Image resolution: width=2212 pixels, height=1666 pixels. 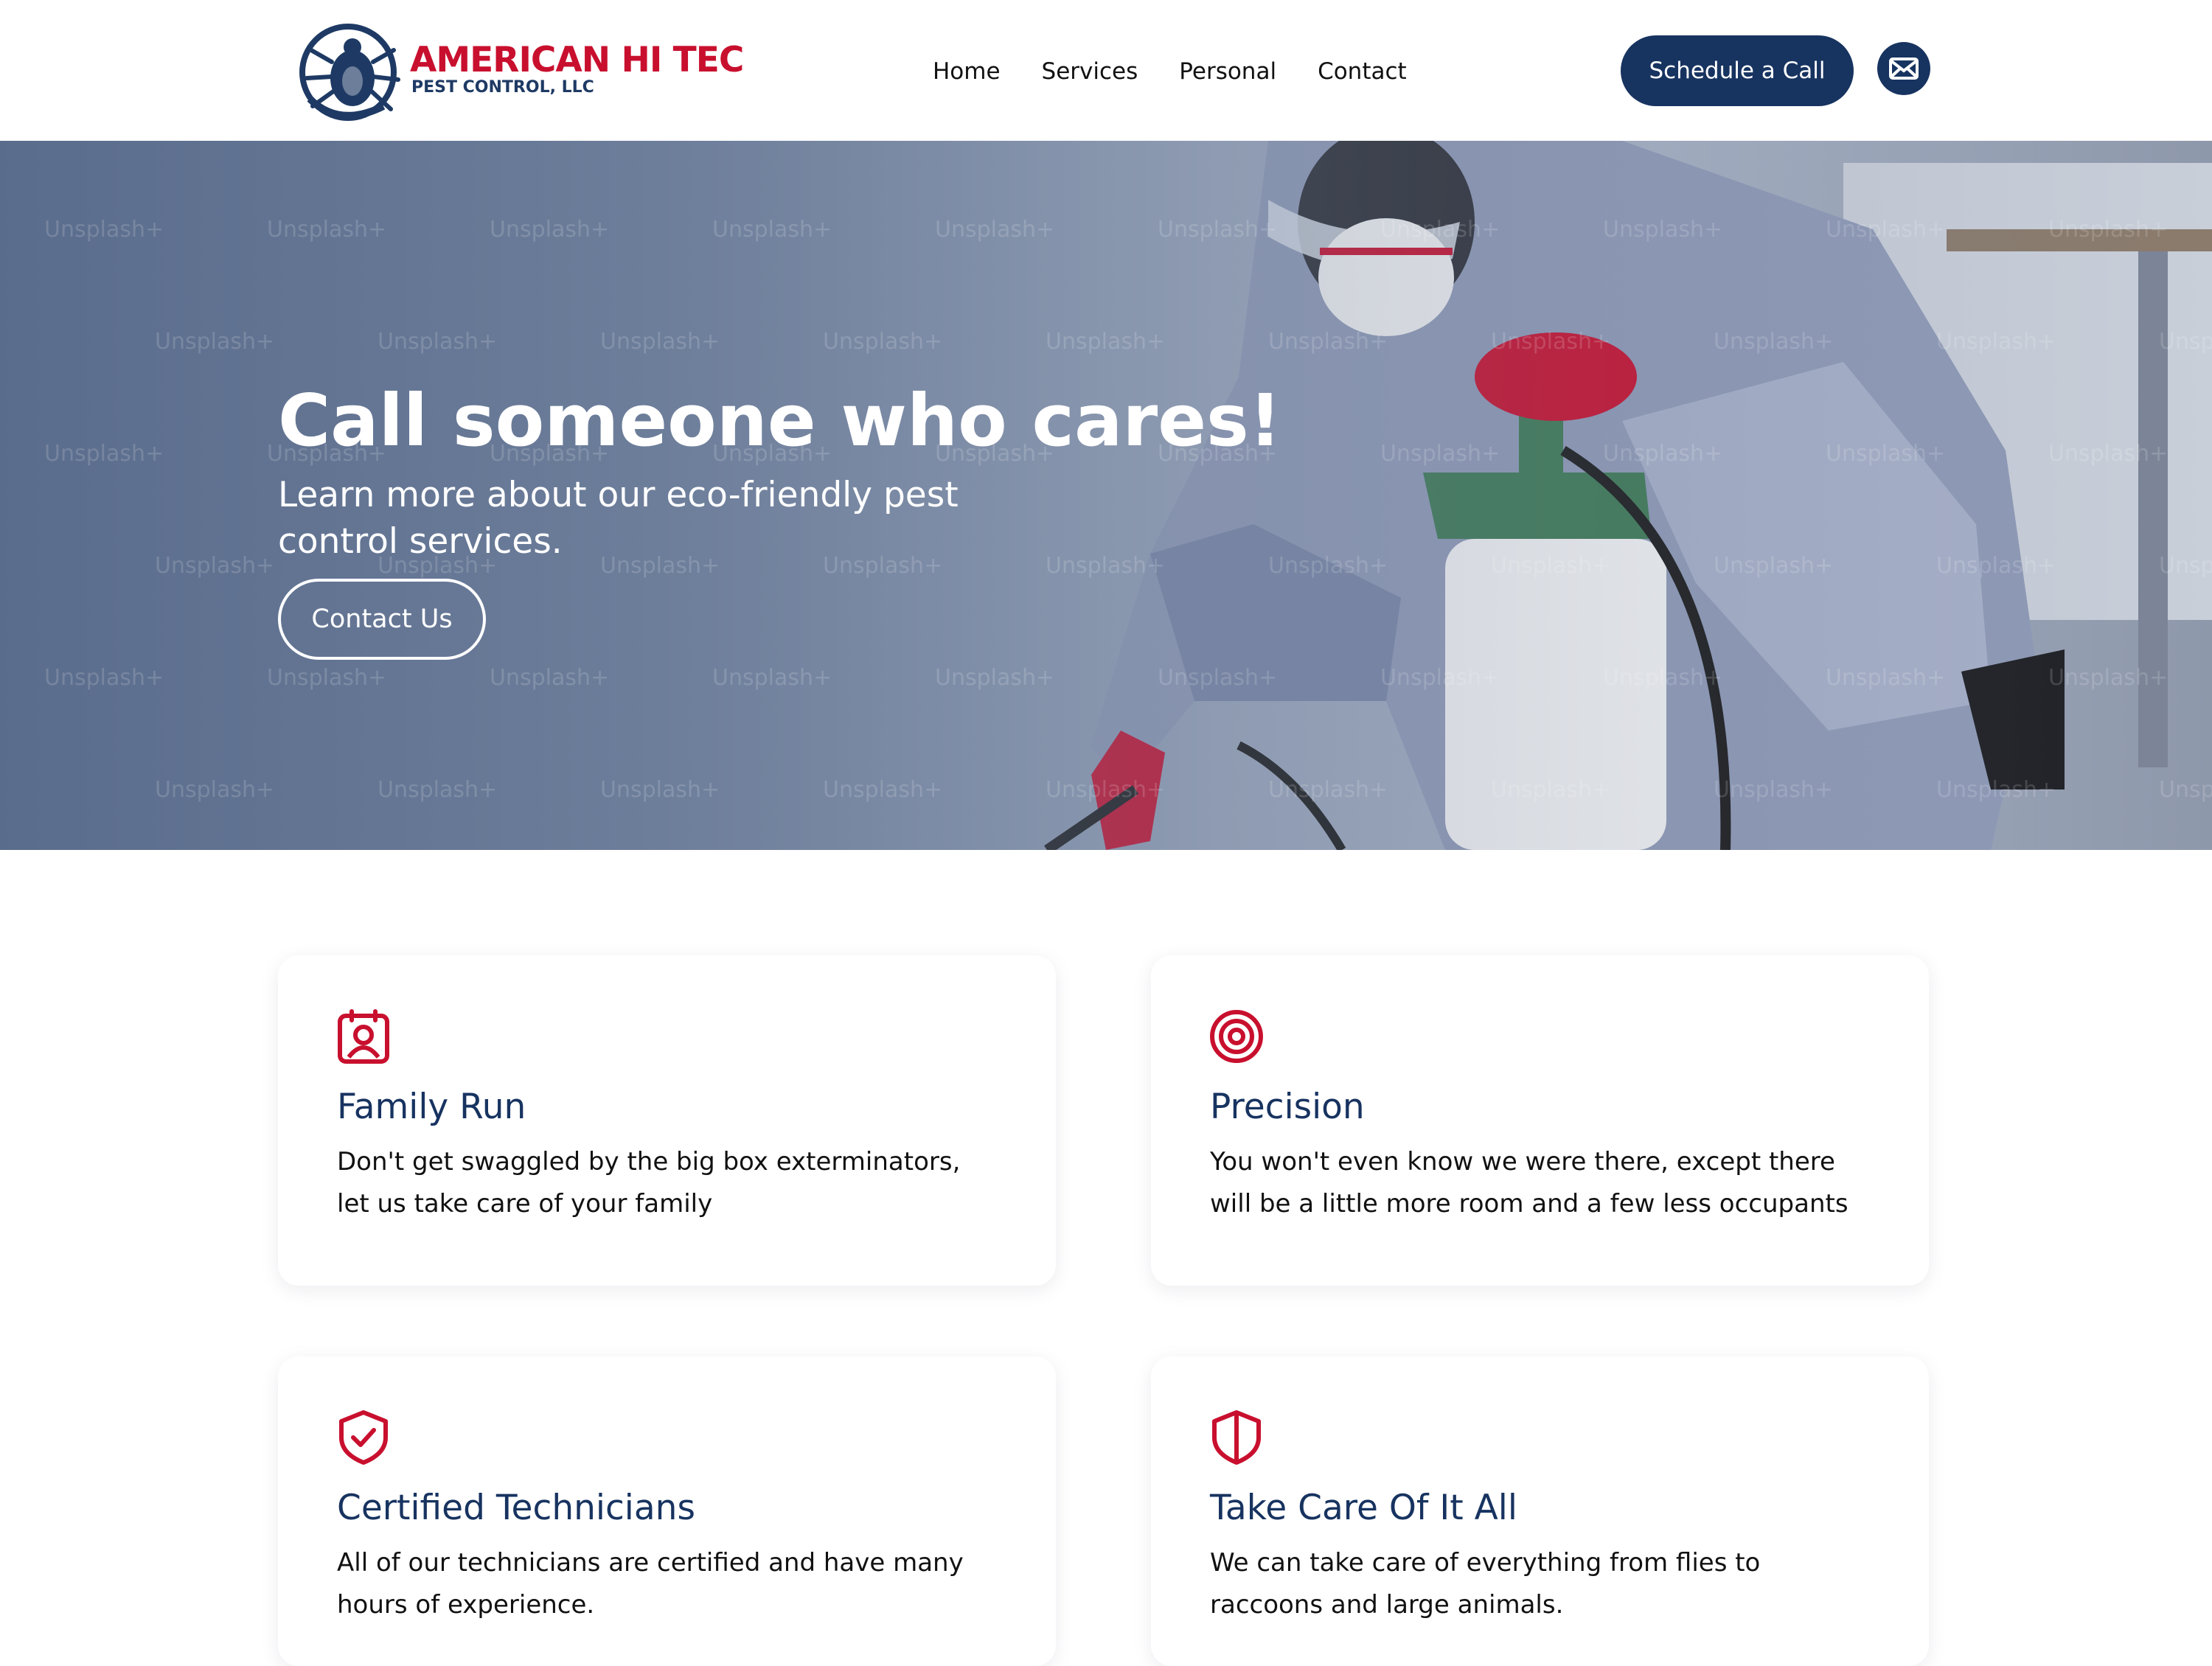 I want to click on contact-us-button: Contact Us, so click(x=382, y=619).